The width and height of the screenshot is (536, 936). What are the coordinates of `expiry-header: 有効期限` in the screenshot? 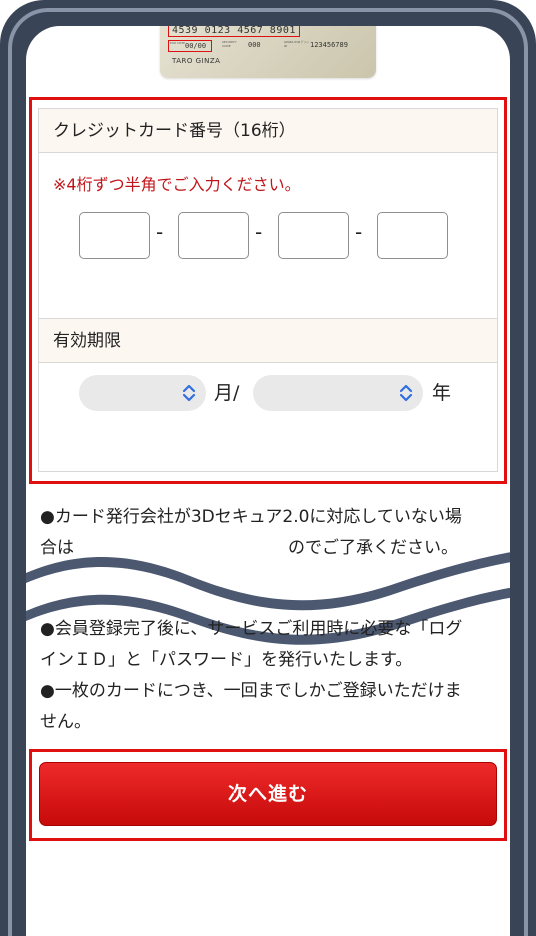 It's located at (268, 340).